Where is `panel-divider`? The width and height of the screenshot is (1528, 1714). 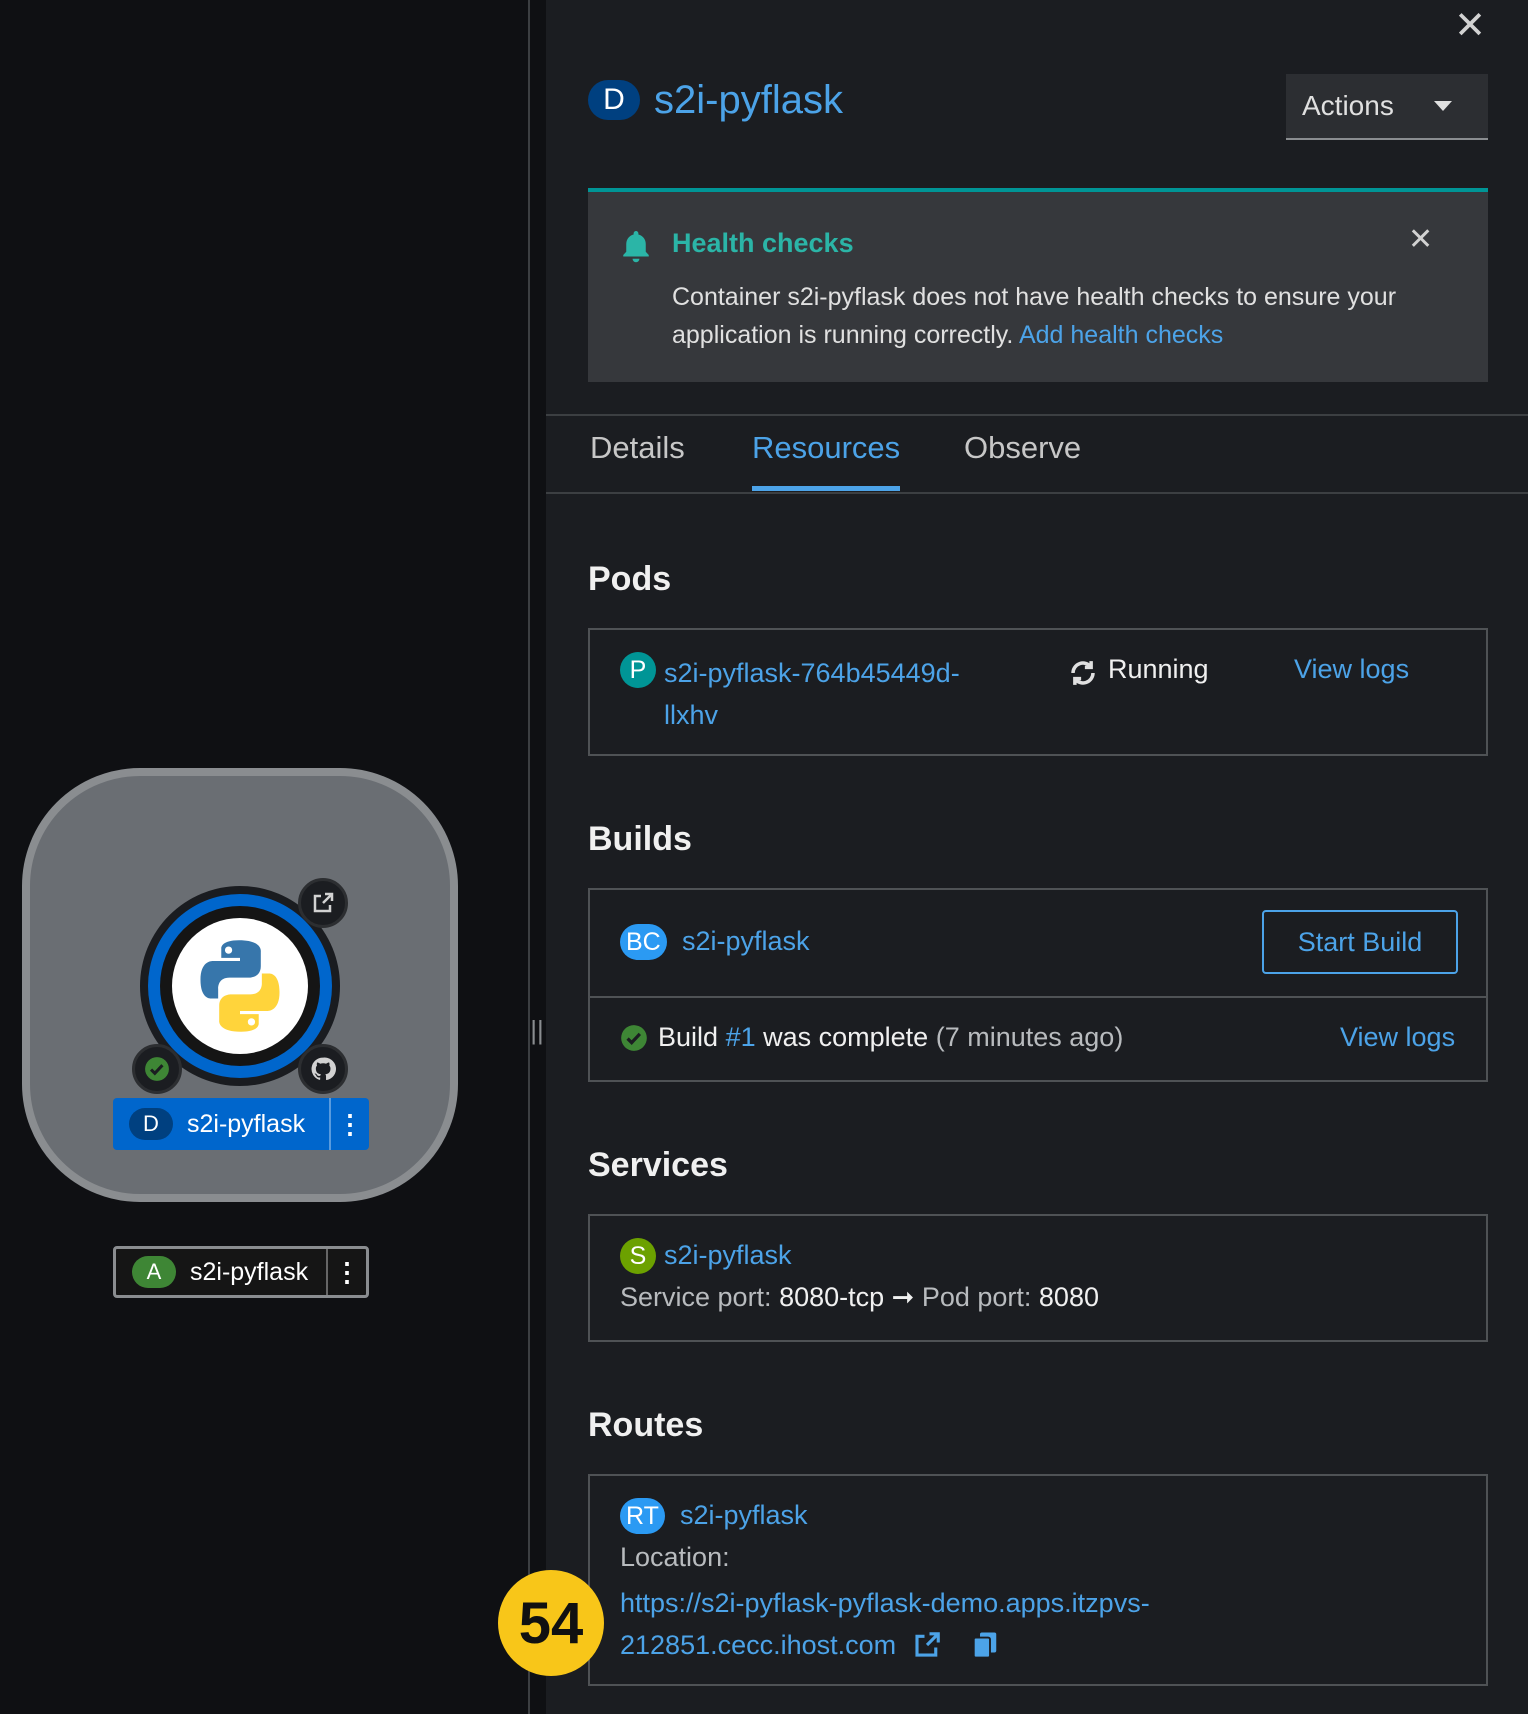 panel-divider is located at coordinates (529, 857).